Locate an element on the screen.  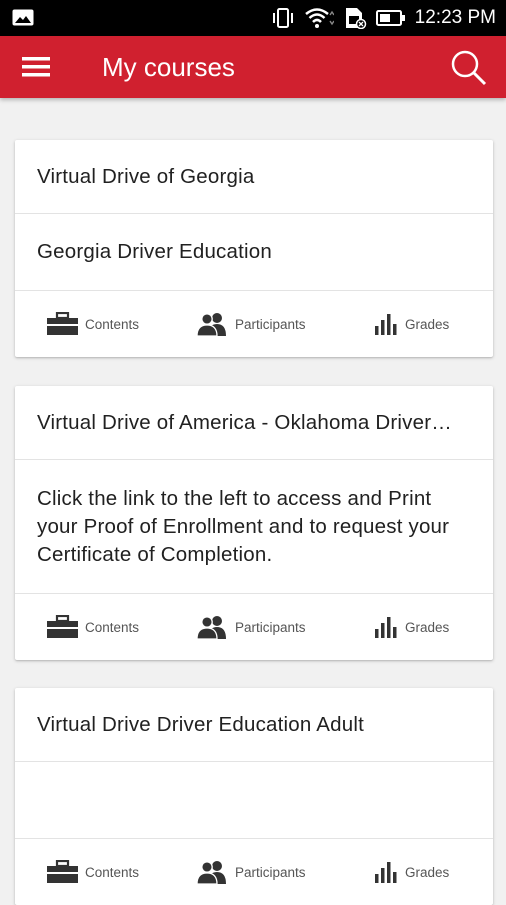
sim-icon is located at coordinates (355, 18).